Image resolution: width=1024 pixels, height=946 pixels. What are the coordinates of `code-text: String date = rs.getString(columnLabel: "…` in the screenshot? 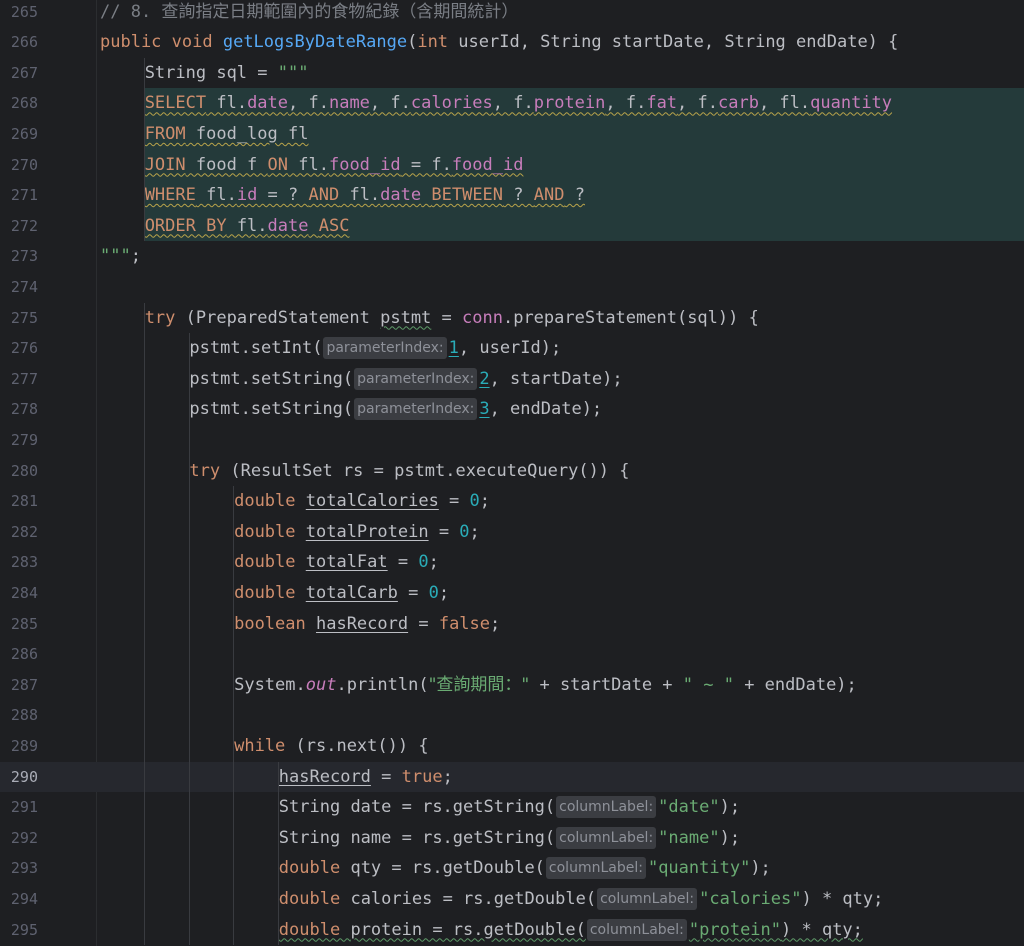 It's located at (509, 807).